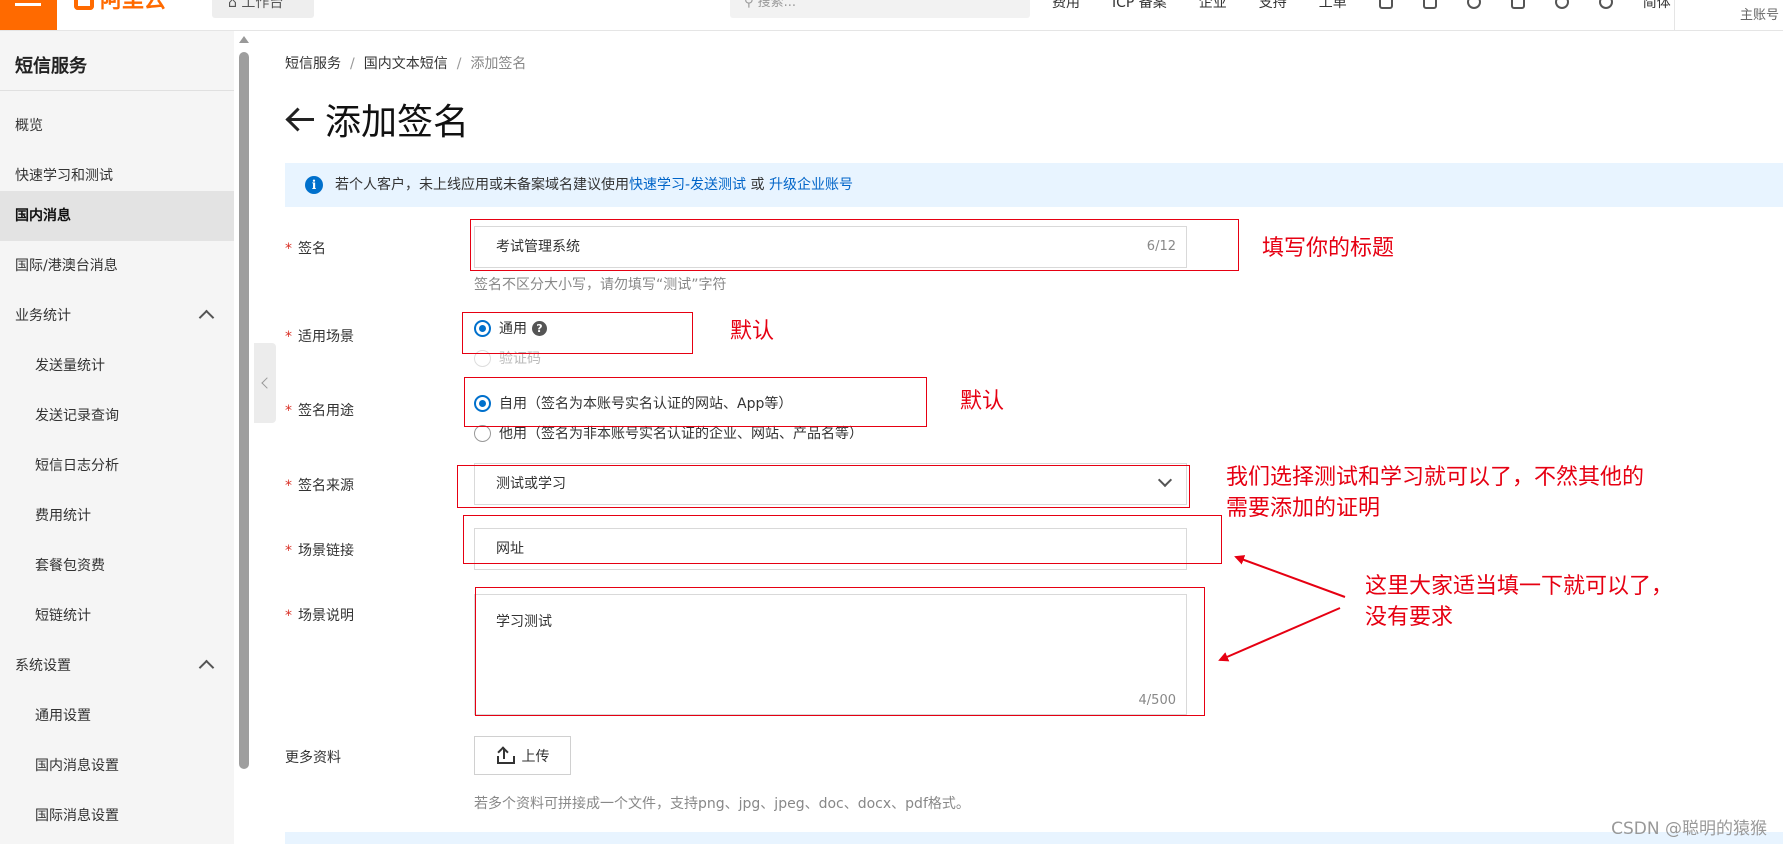 This screenshot has width=1783, height=844. I want to click on annotation-arrows, so click(1282, 608).